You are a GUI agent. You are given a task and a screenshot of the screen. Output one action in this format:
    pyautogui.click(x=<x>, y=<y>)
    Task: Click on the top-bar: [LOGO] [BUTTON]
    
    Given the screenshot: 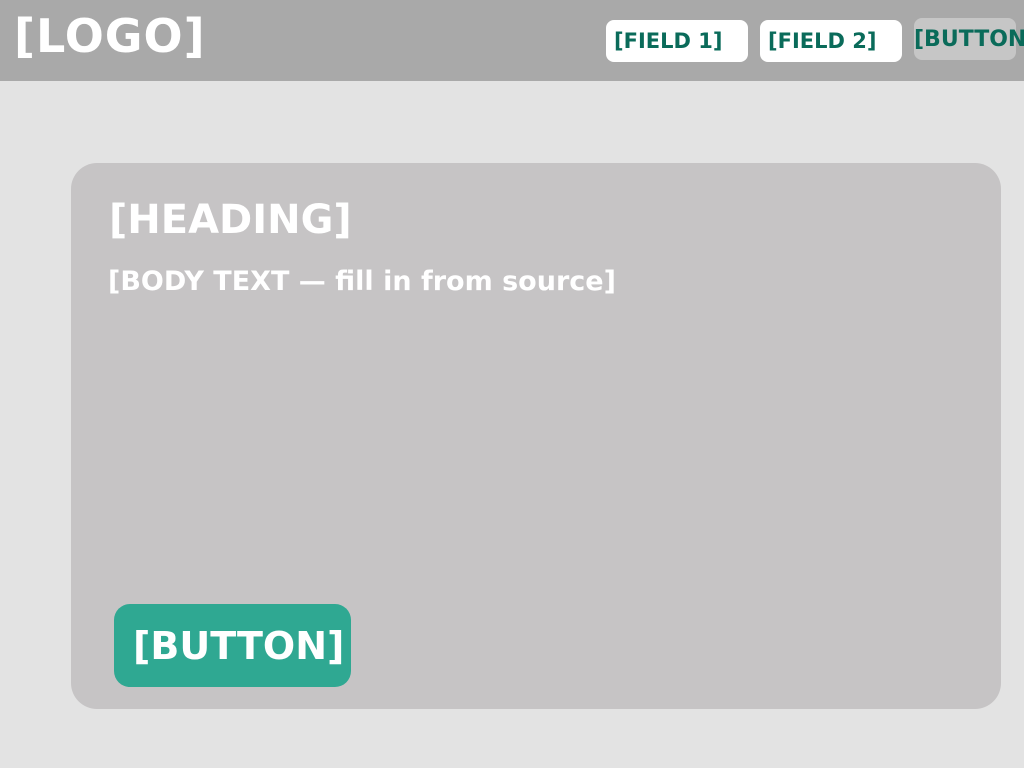 What is the action you would take?
    pyautogui.click(x=512, y=40)
    